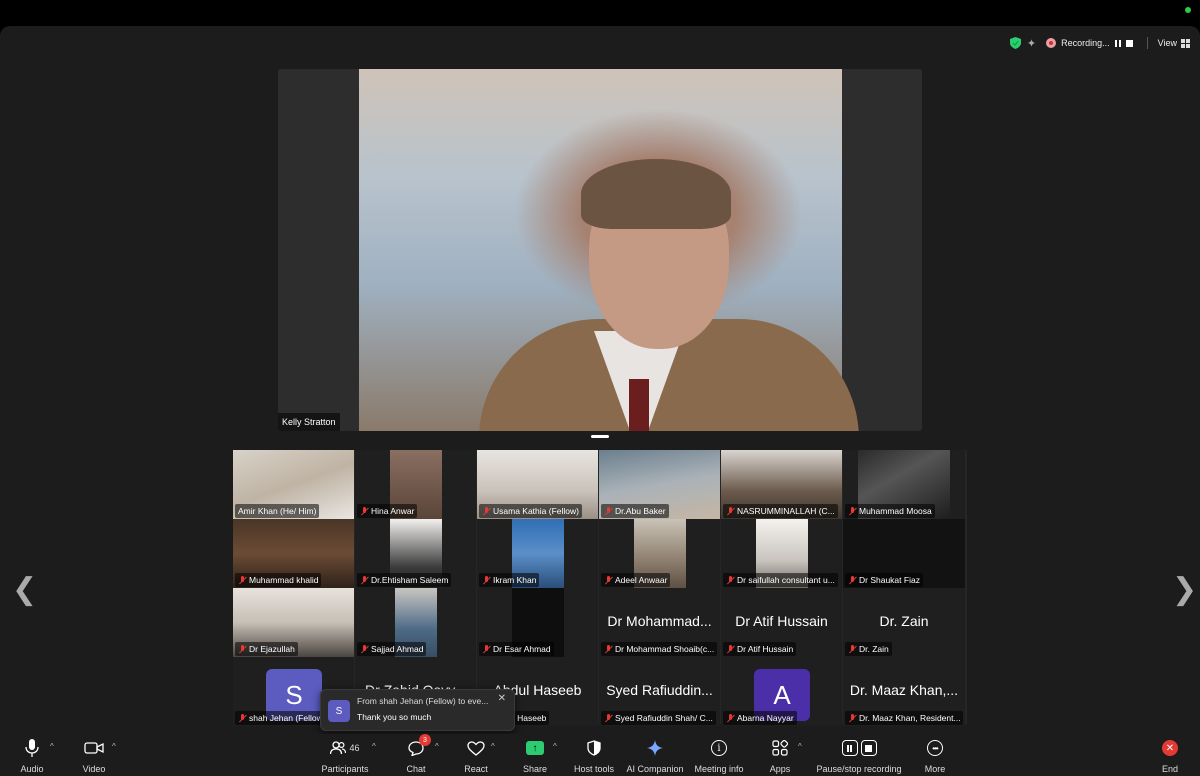 The width and height of the screenshot is (1200, 776). I want to click on video-button: Video, so click(94, 756).